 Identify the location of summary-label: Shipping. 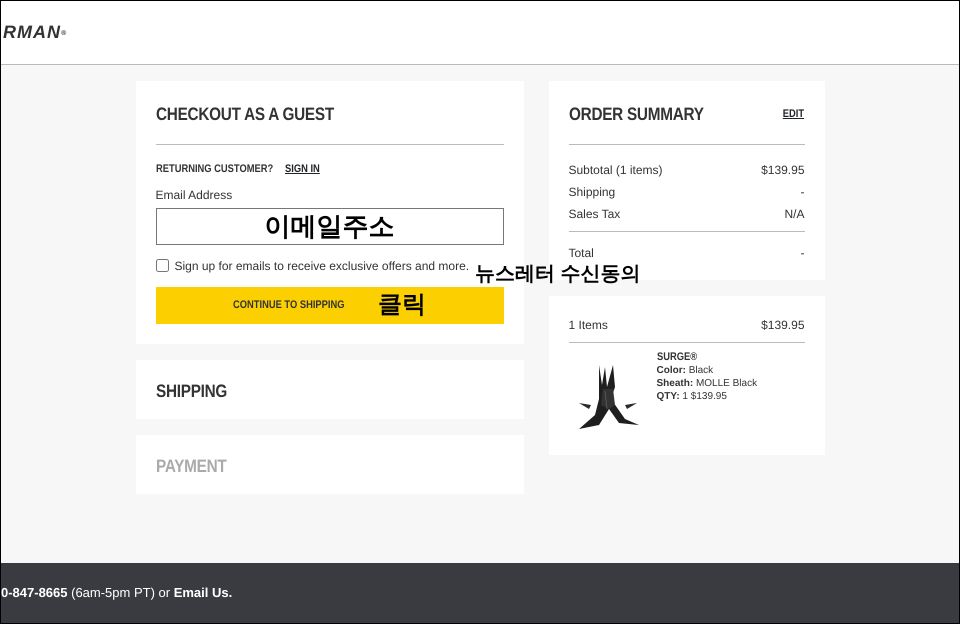
(592, 192).